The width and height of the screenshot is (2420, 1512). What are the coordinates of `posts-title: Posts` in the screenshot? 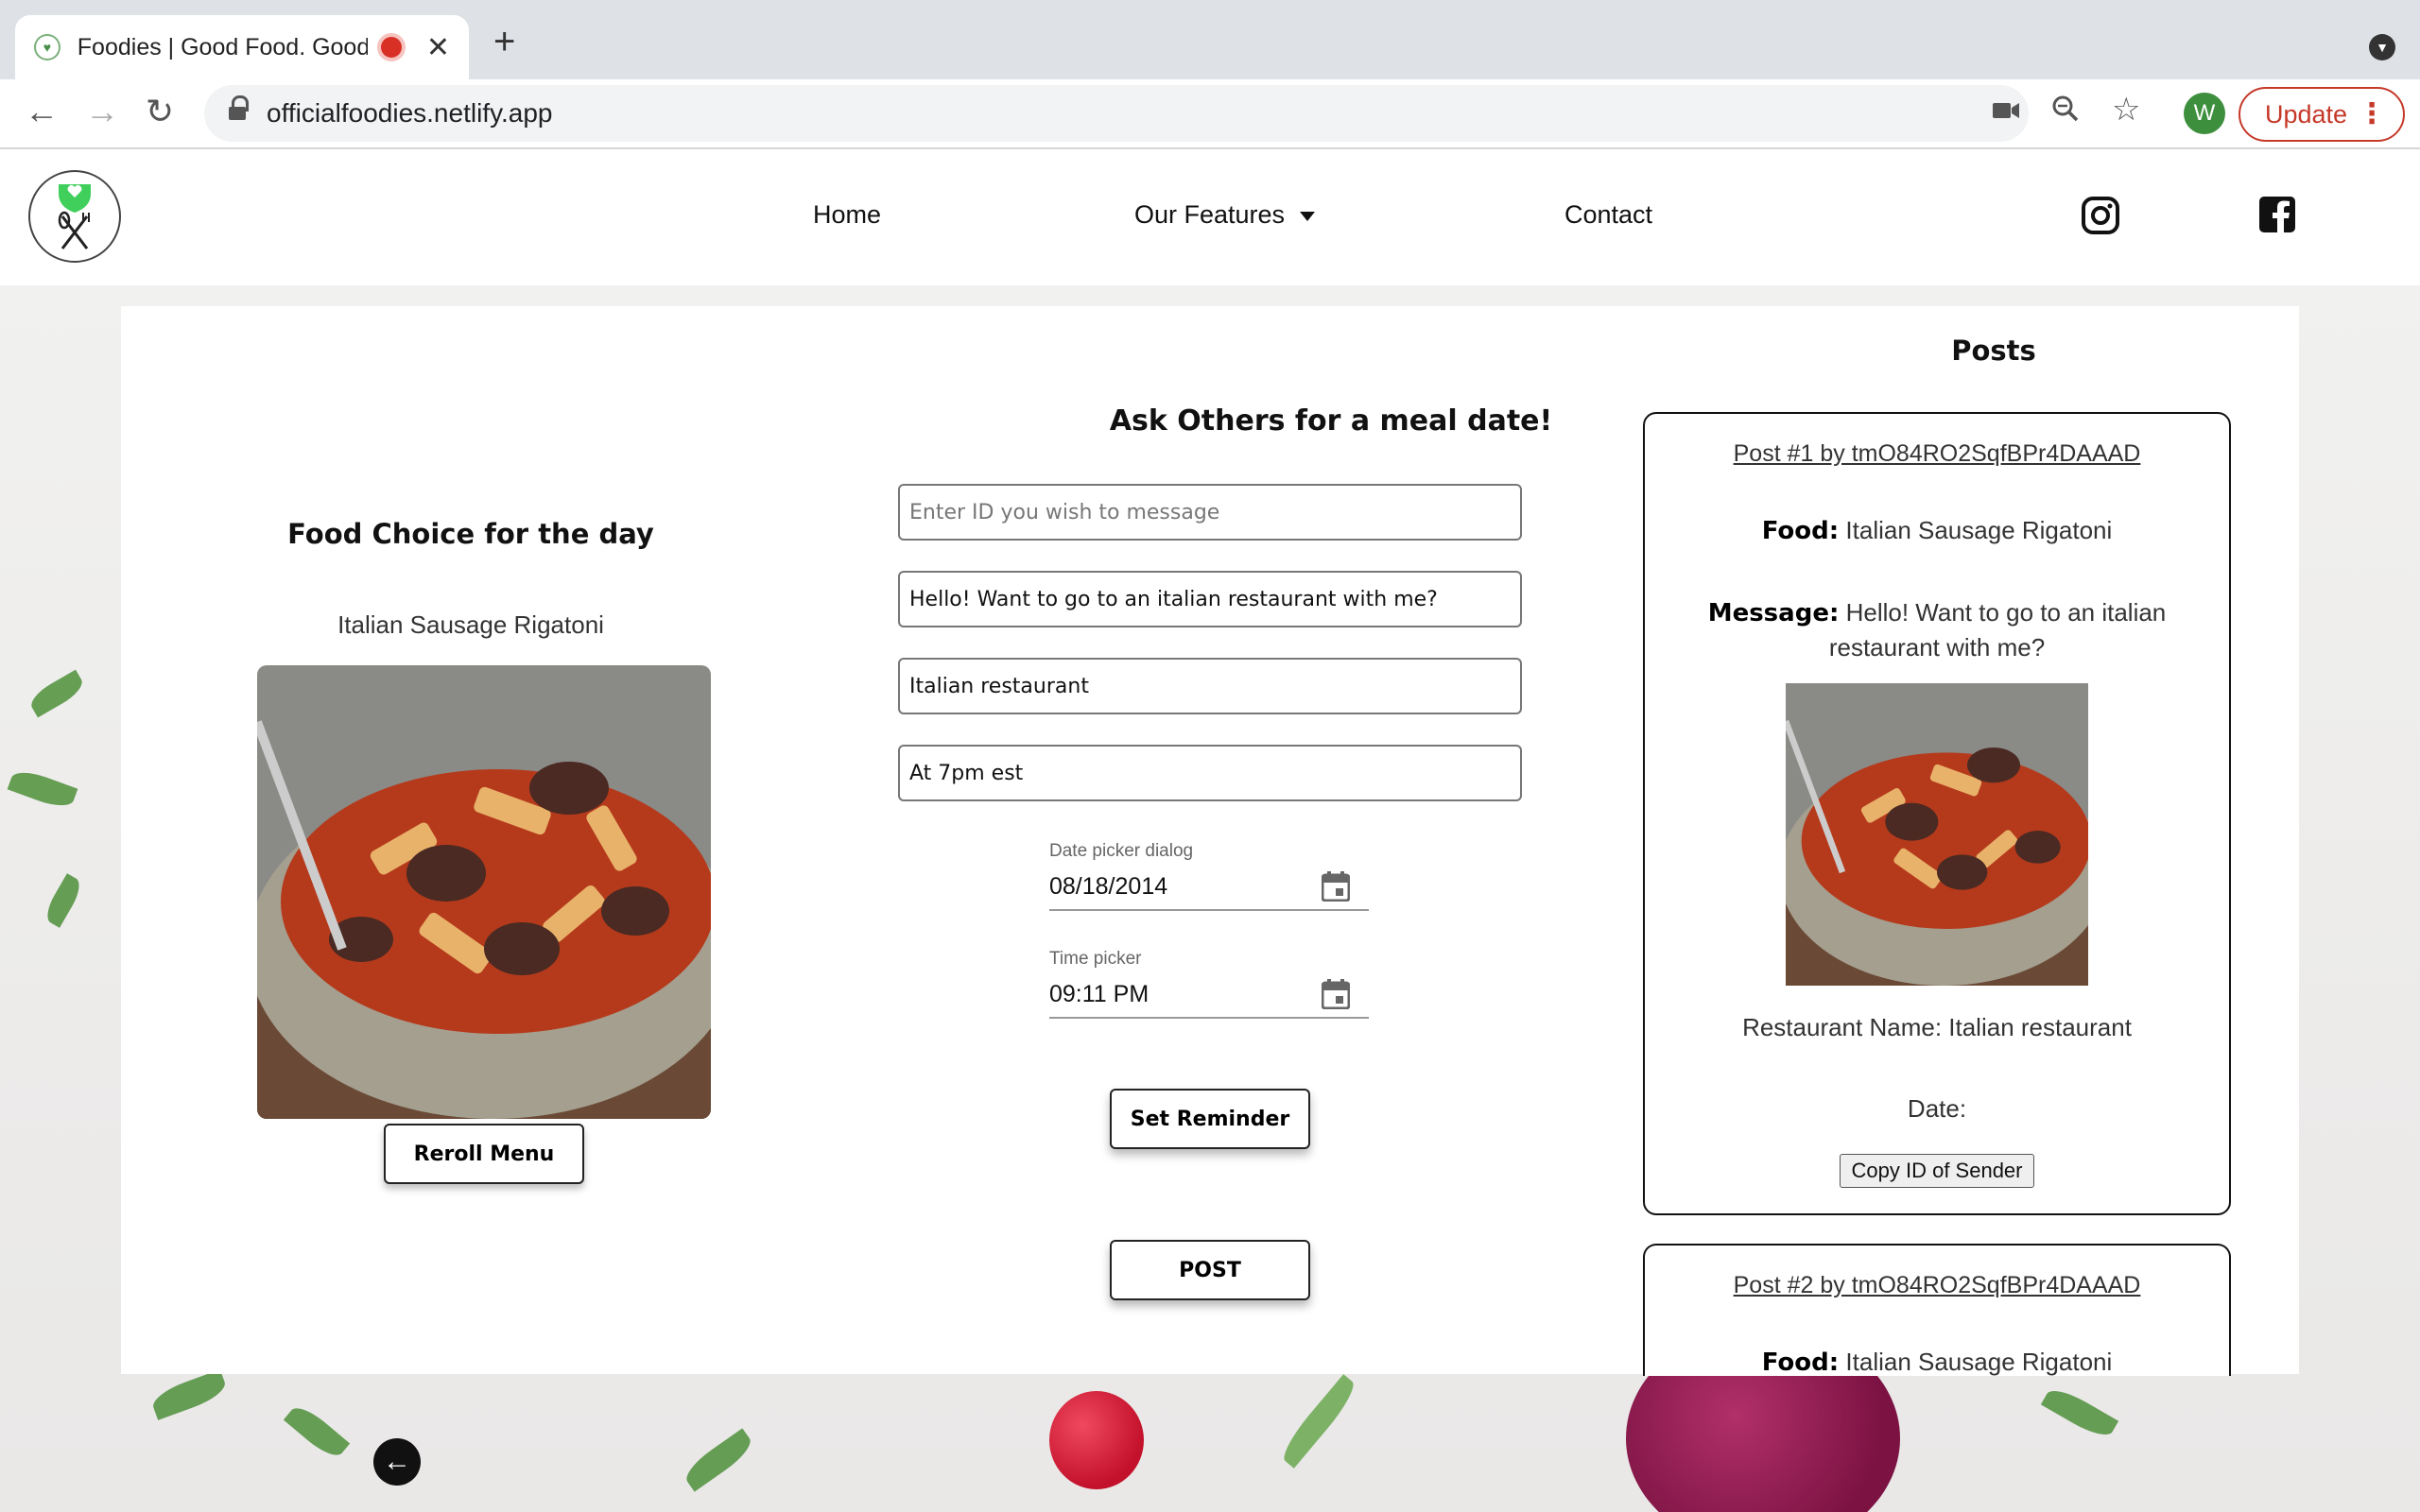 It's located at (1993, 351).